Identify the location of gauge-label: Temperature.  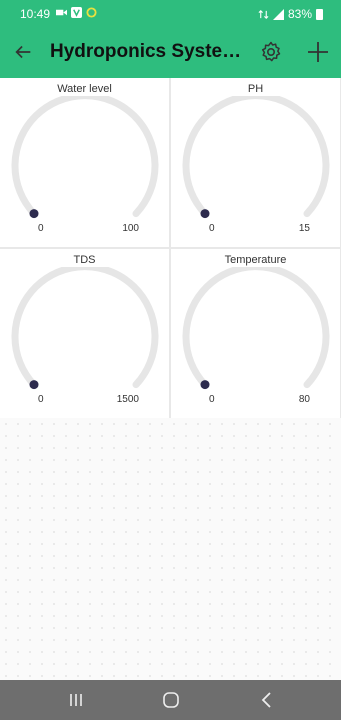
(255, 260).